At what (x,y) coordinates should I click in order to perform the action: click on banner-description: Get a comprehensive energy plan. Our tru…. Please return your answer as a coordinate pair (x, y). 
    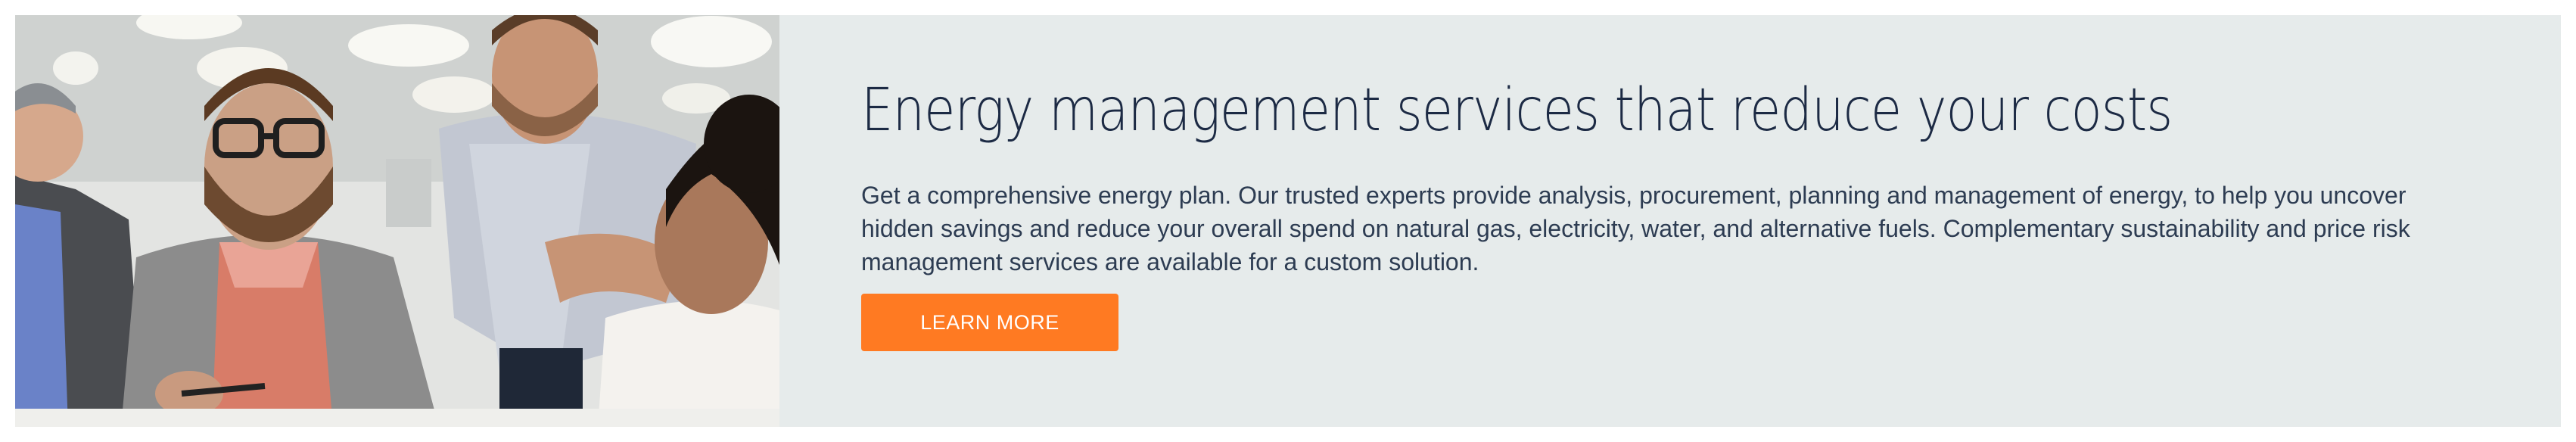
    Looking at the image, I should click on (1635, 228).